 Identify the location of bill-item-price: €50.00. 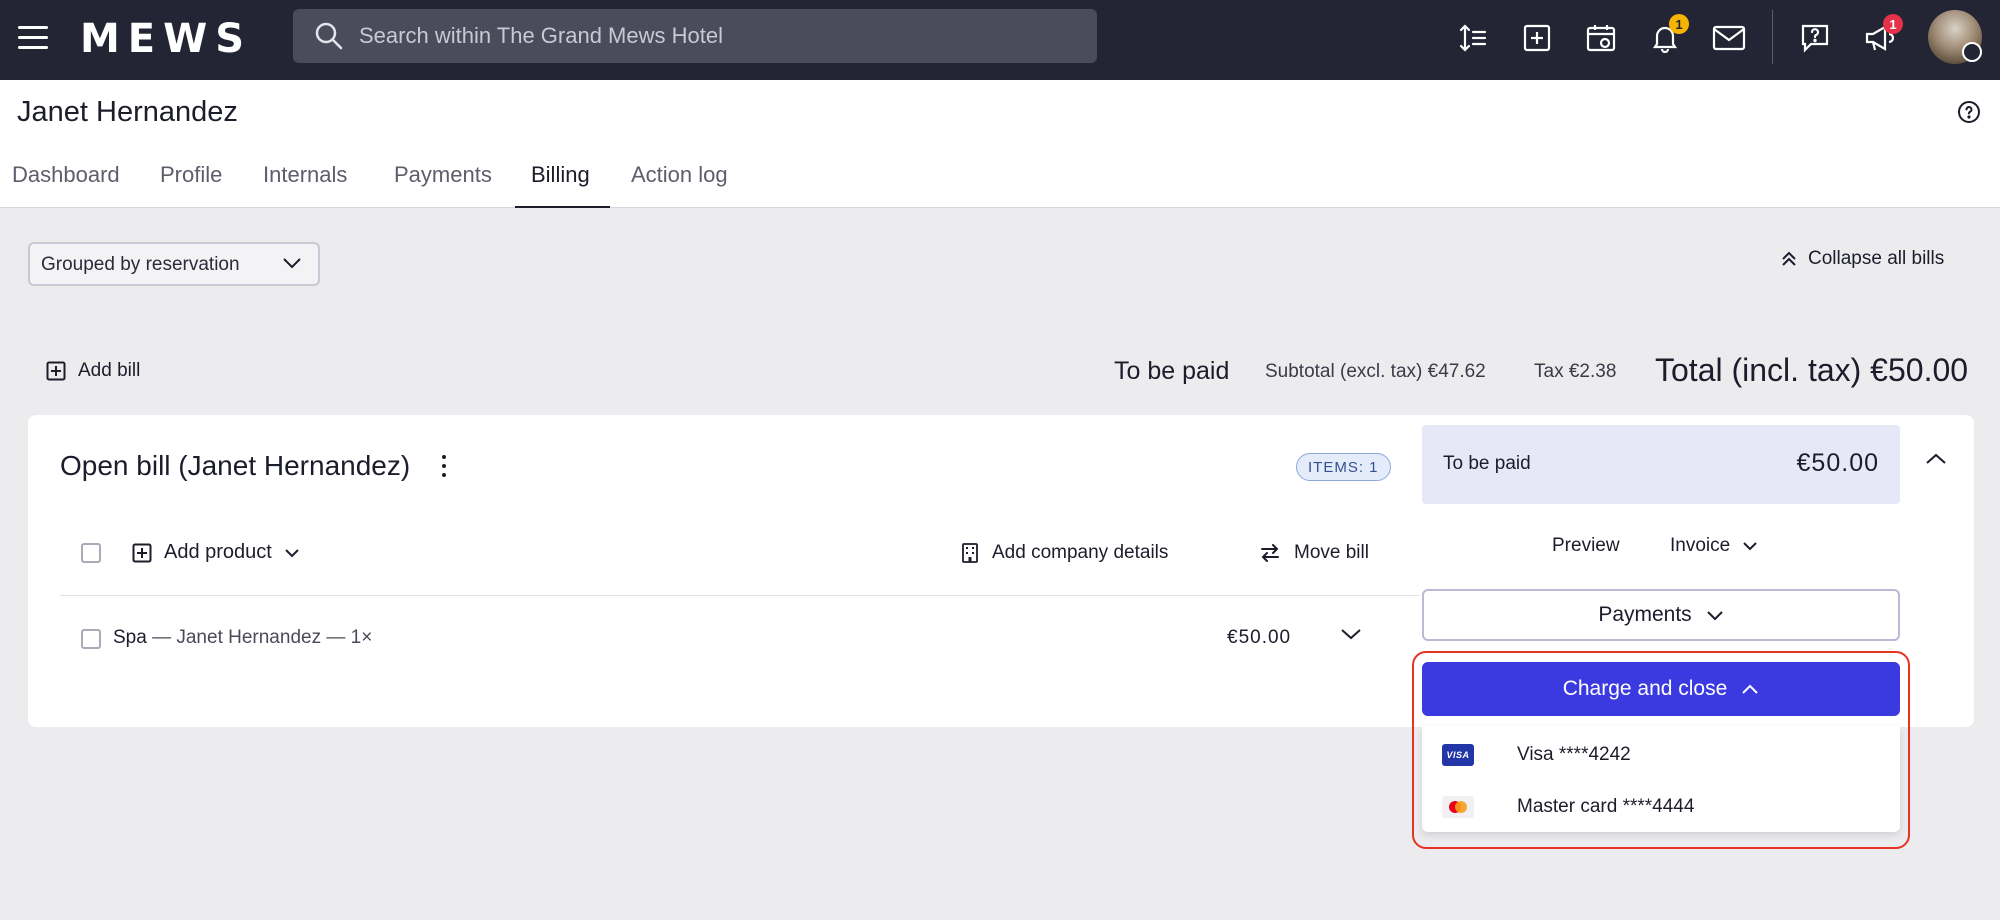
(1259, 637).